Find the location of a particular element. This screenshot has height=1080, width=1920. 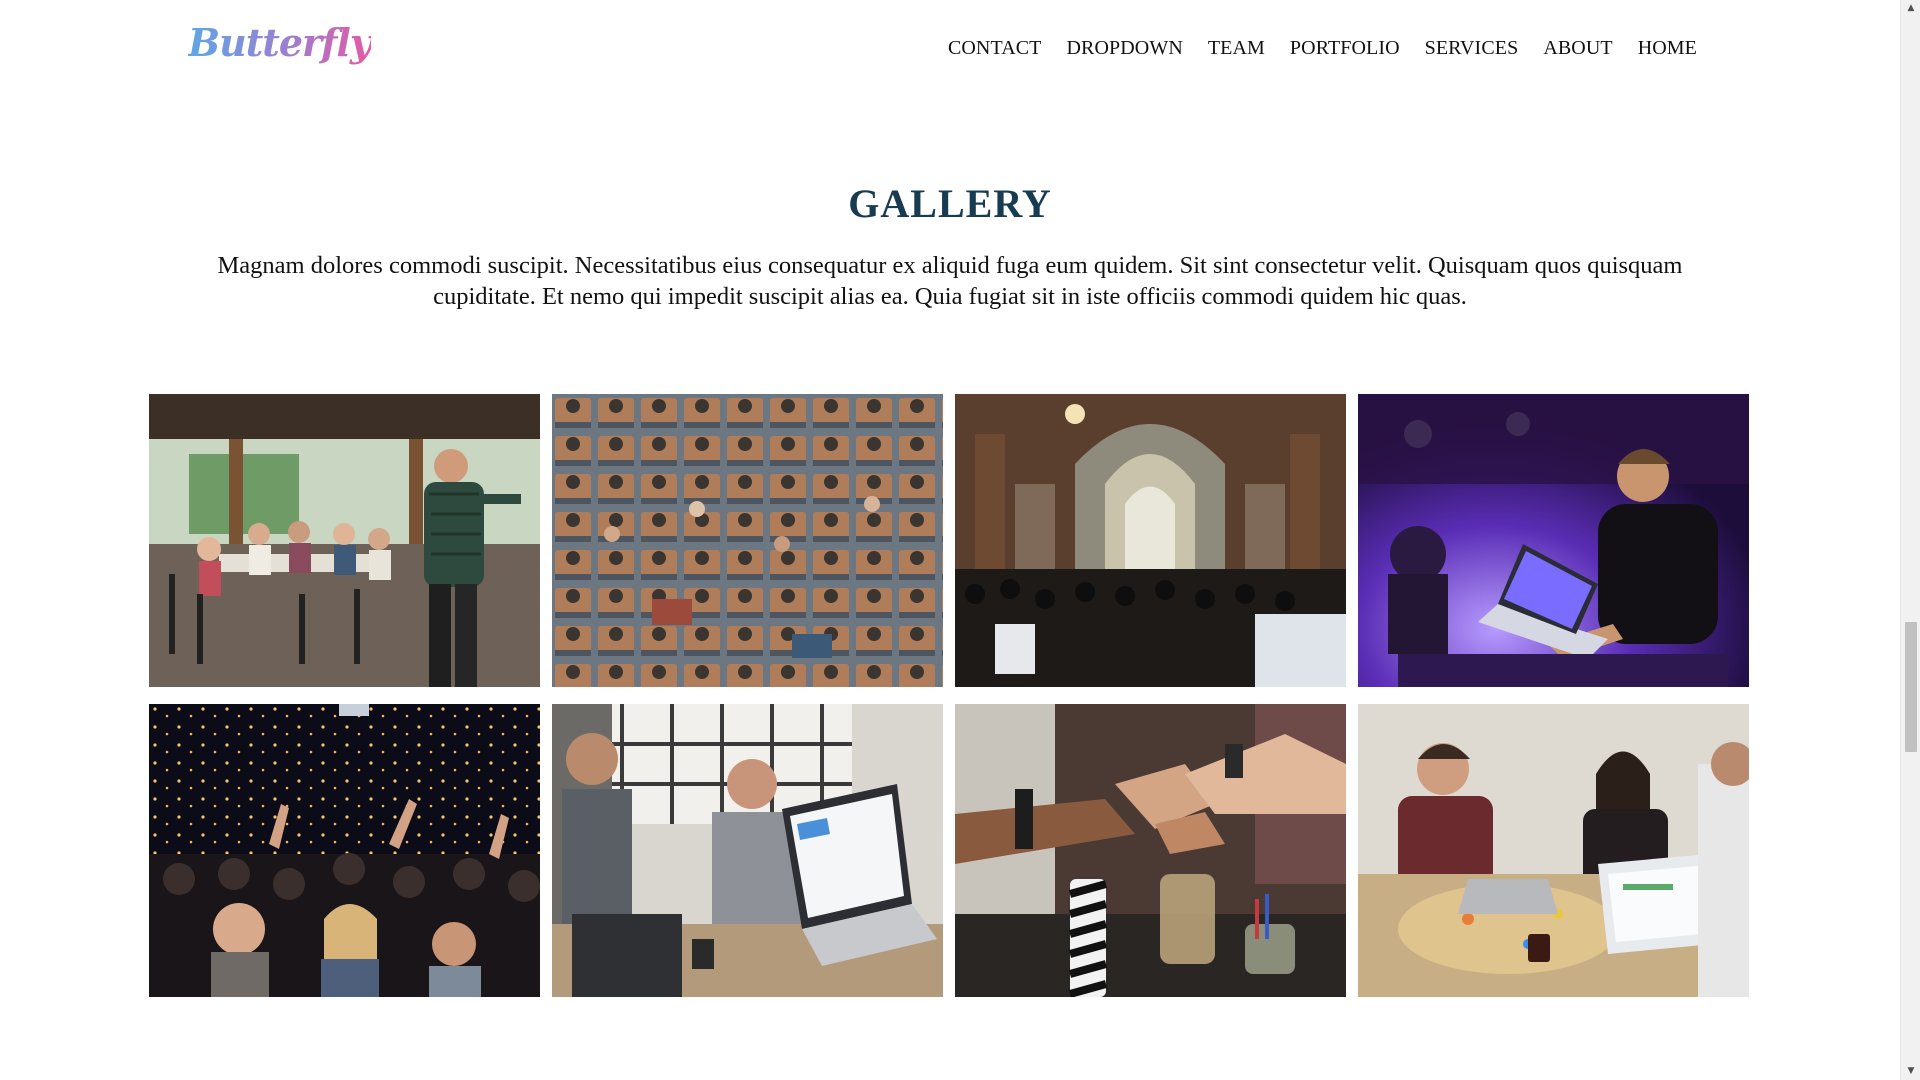

photo-office-meeting is located at coordinates (747, 850).